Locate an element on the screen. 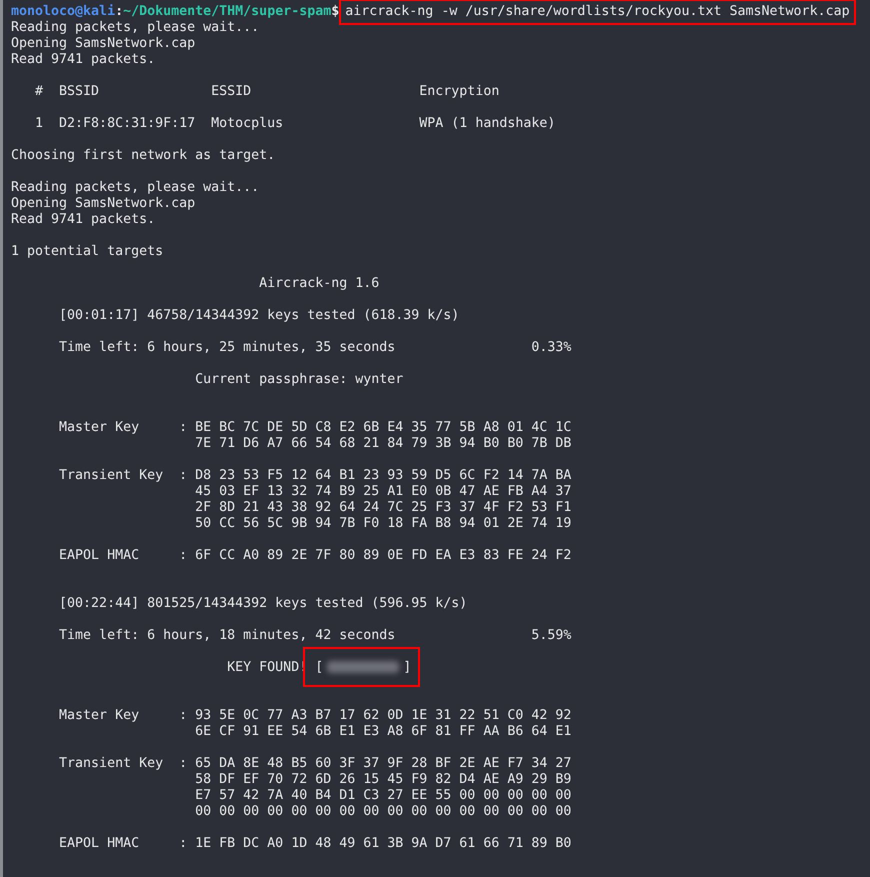  output-line: Current passphrase: wynter is located at coordinates (299, 379).